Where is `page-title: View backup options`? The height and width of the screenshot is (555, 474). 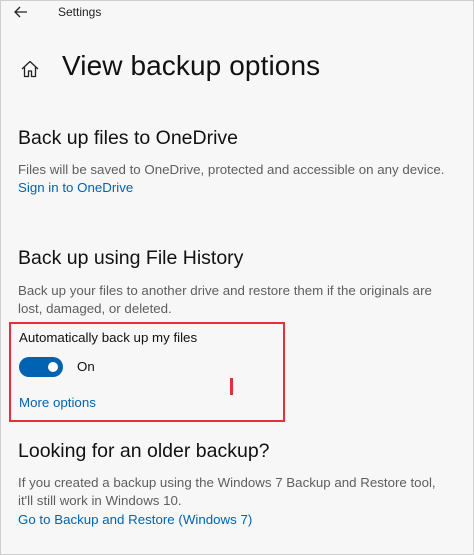
page-title: View backup options is located at coordinates (191, 65).